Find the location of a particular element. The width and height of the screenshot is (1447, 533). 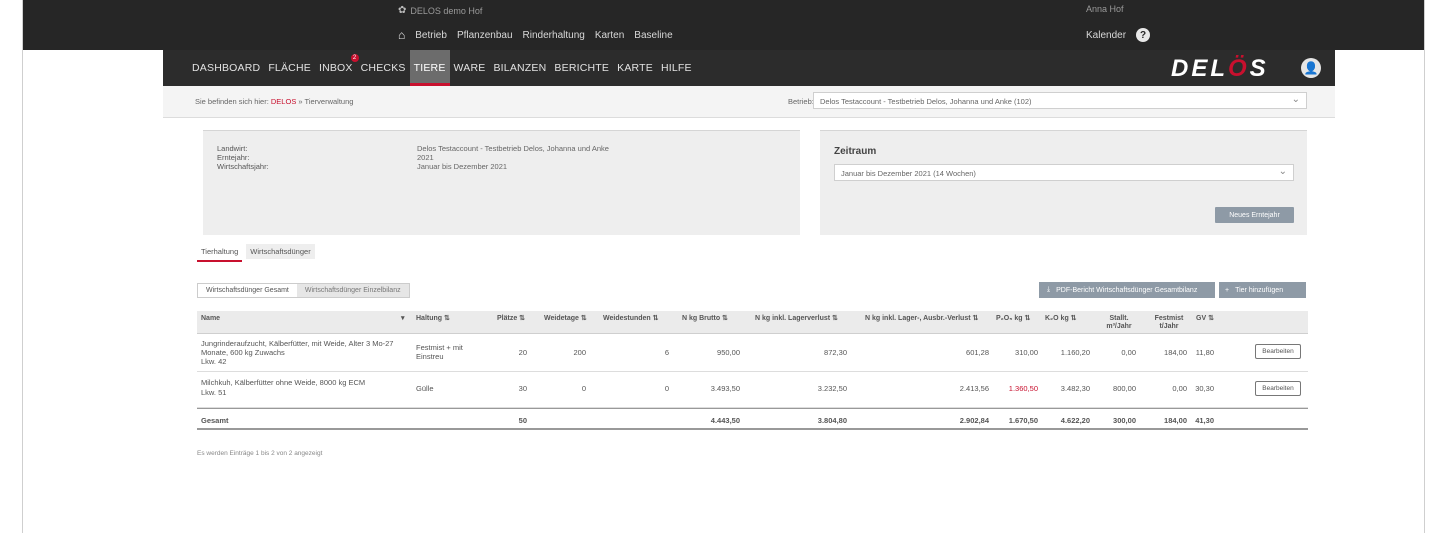

nav-hilfe-label: HILFE is located at coordinates (676, 68).